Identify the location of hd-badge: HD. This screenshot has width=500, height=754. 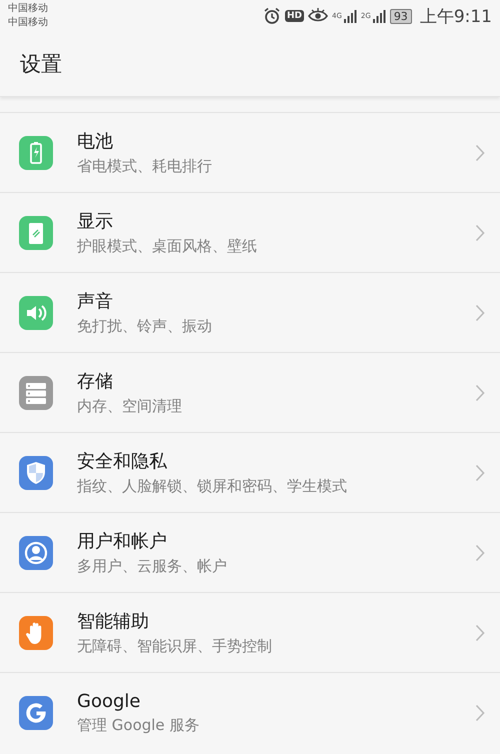
(294, 16).